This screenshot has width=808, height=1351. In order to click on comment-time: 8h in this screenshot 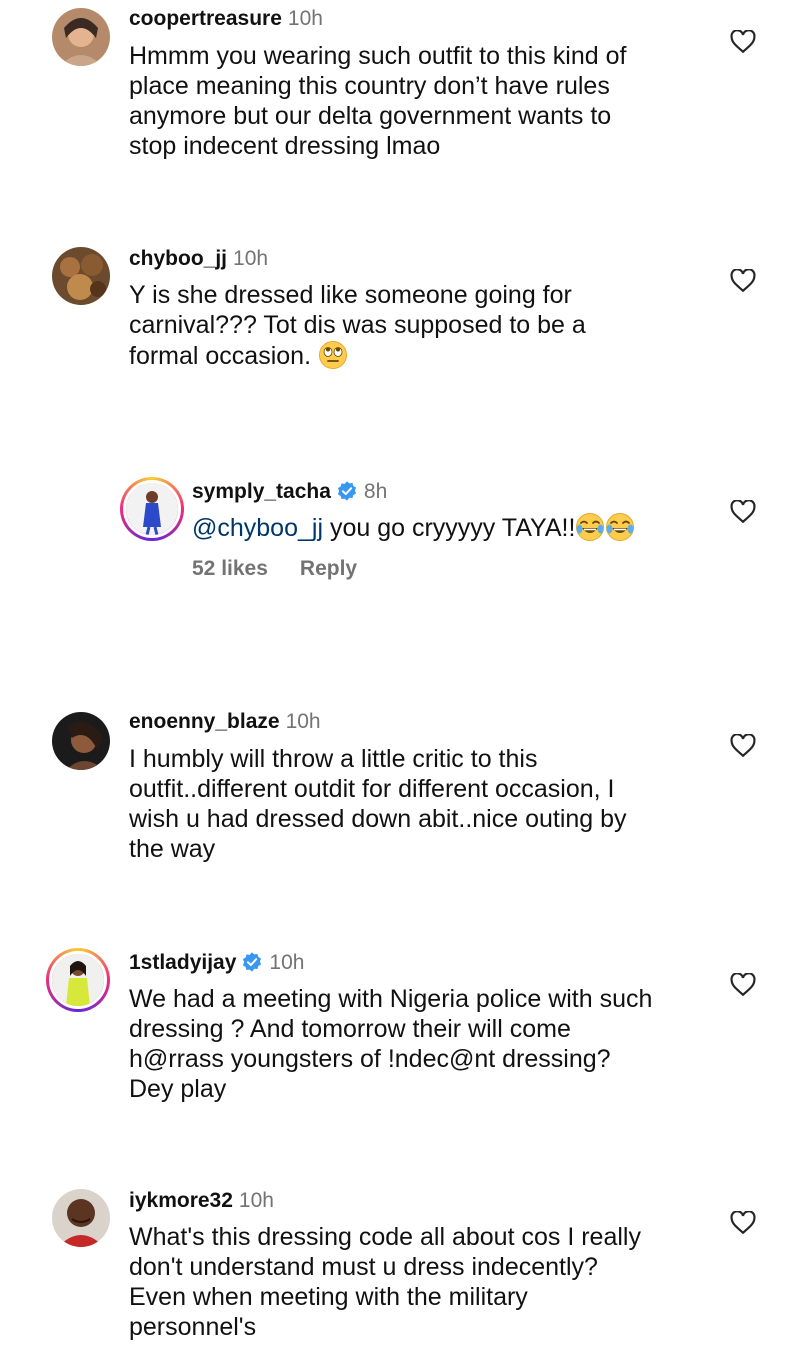, I will do `click(375, 491)`.